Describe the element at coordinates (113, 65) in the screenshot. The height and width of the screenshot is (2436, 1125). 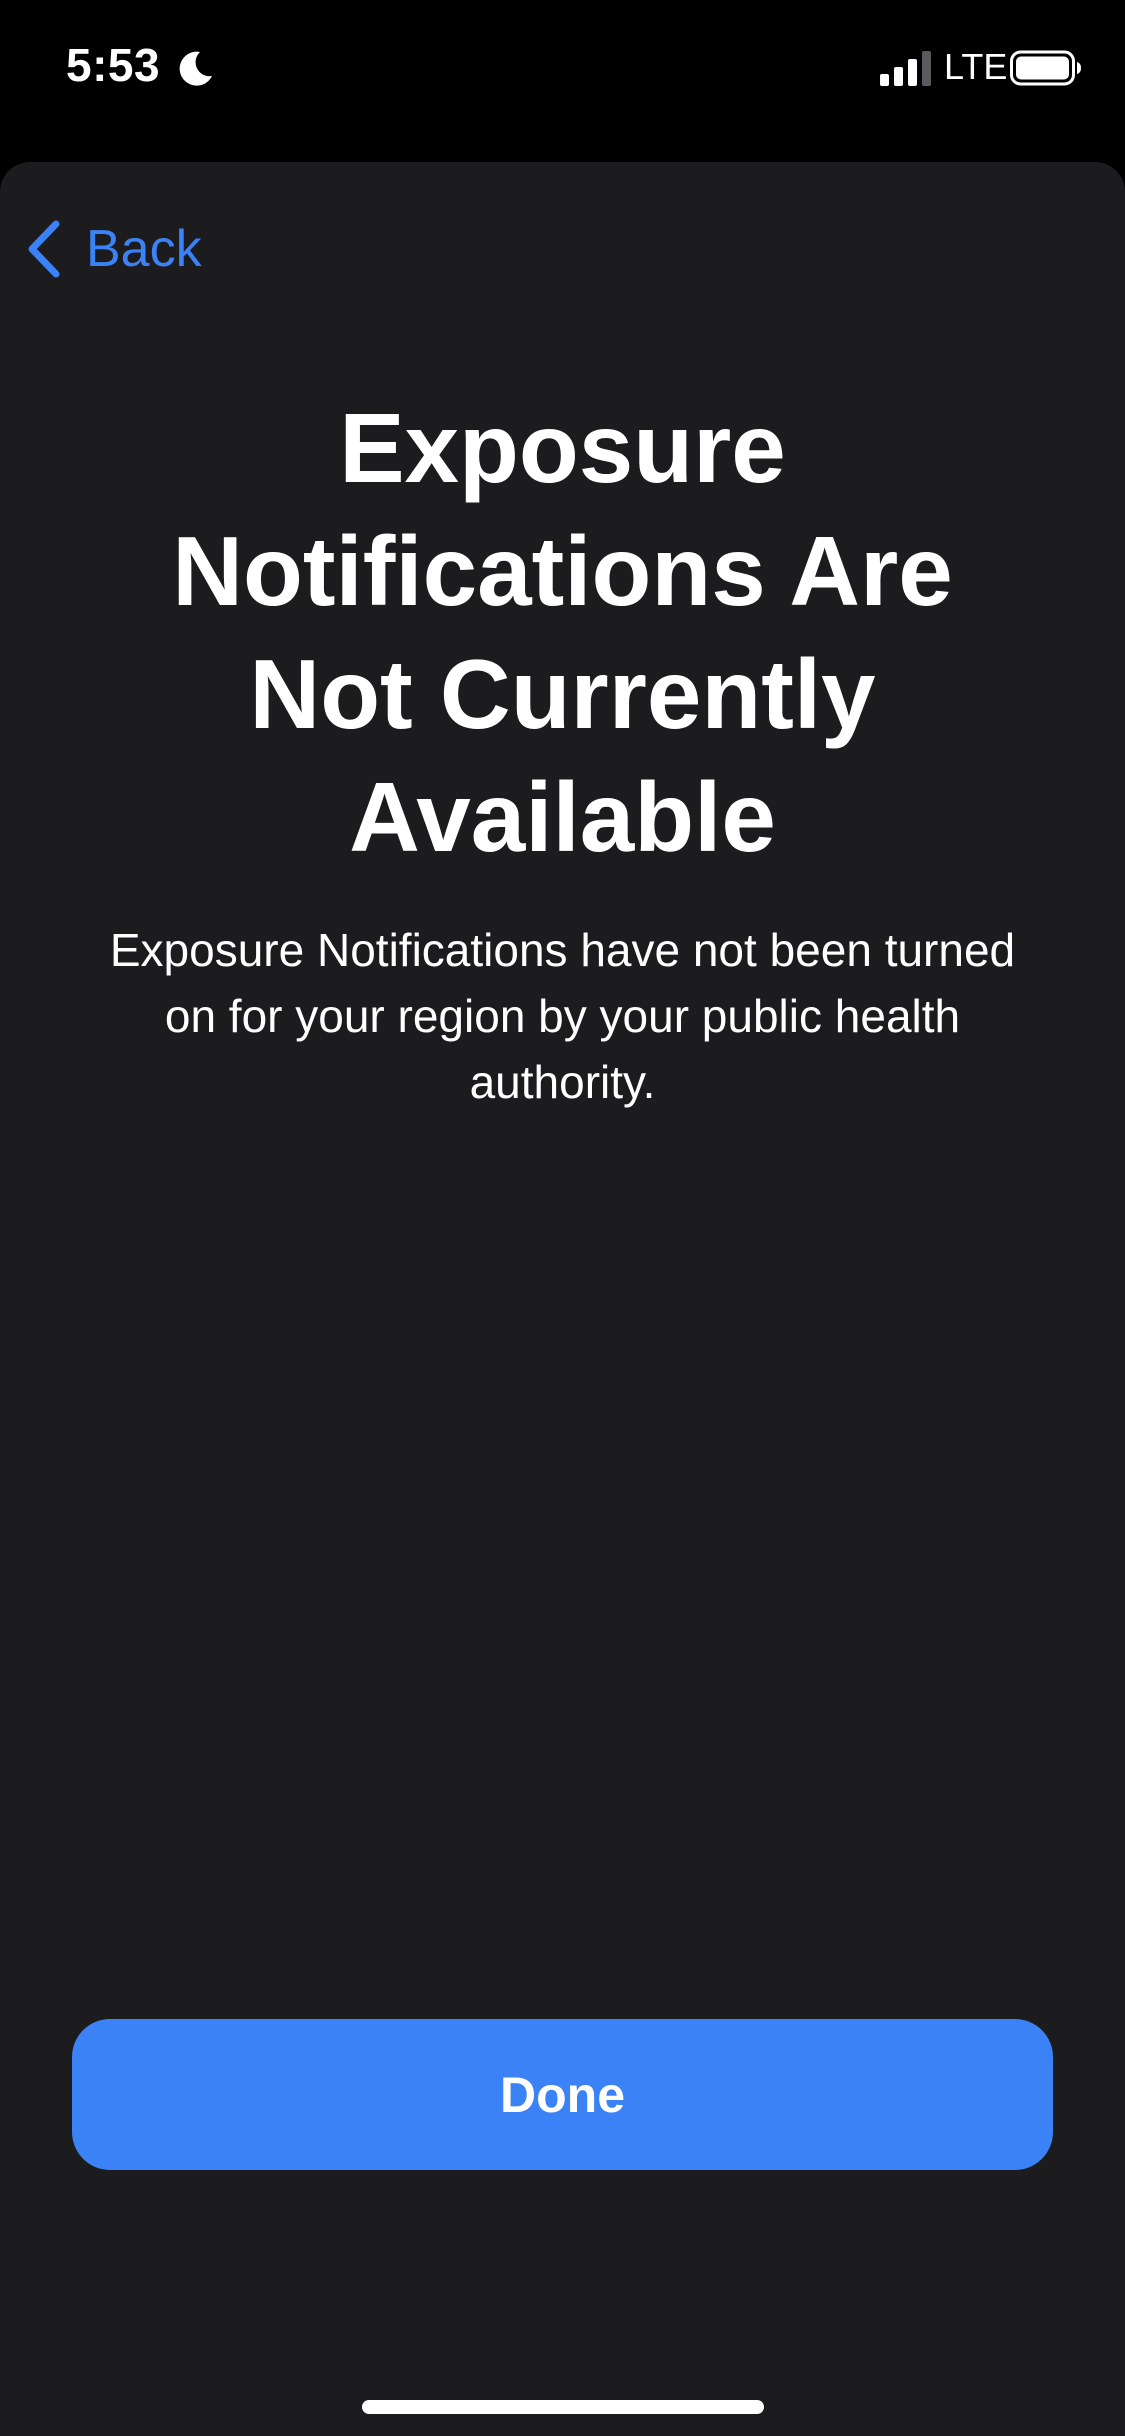
I see `status-time: 5:53` at that location.